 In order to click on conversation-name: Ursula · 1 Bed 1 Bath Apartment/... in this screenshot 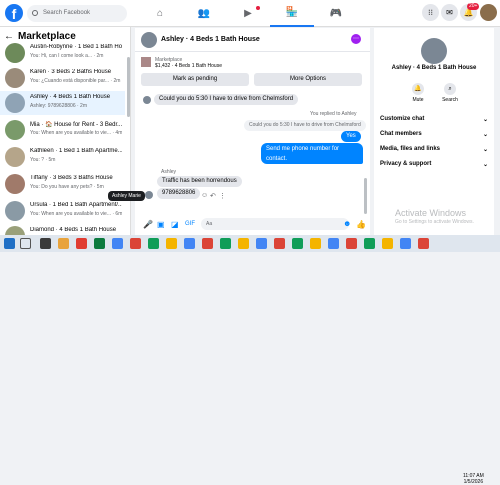, I will do `click(76, 205)`.